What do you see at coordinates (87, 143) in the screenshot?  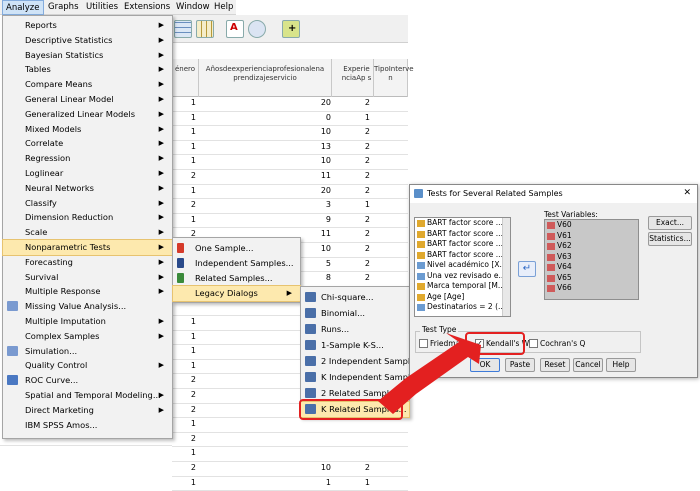 I see `menu-item-correlate: Correlate ▶` at bounding box center [87, 143].